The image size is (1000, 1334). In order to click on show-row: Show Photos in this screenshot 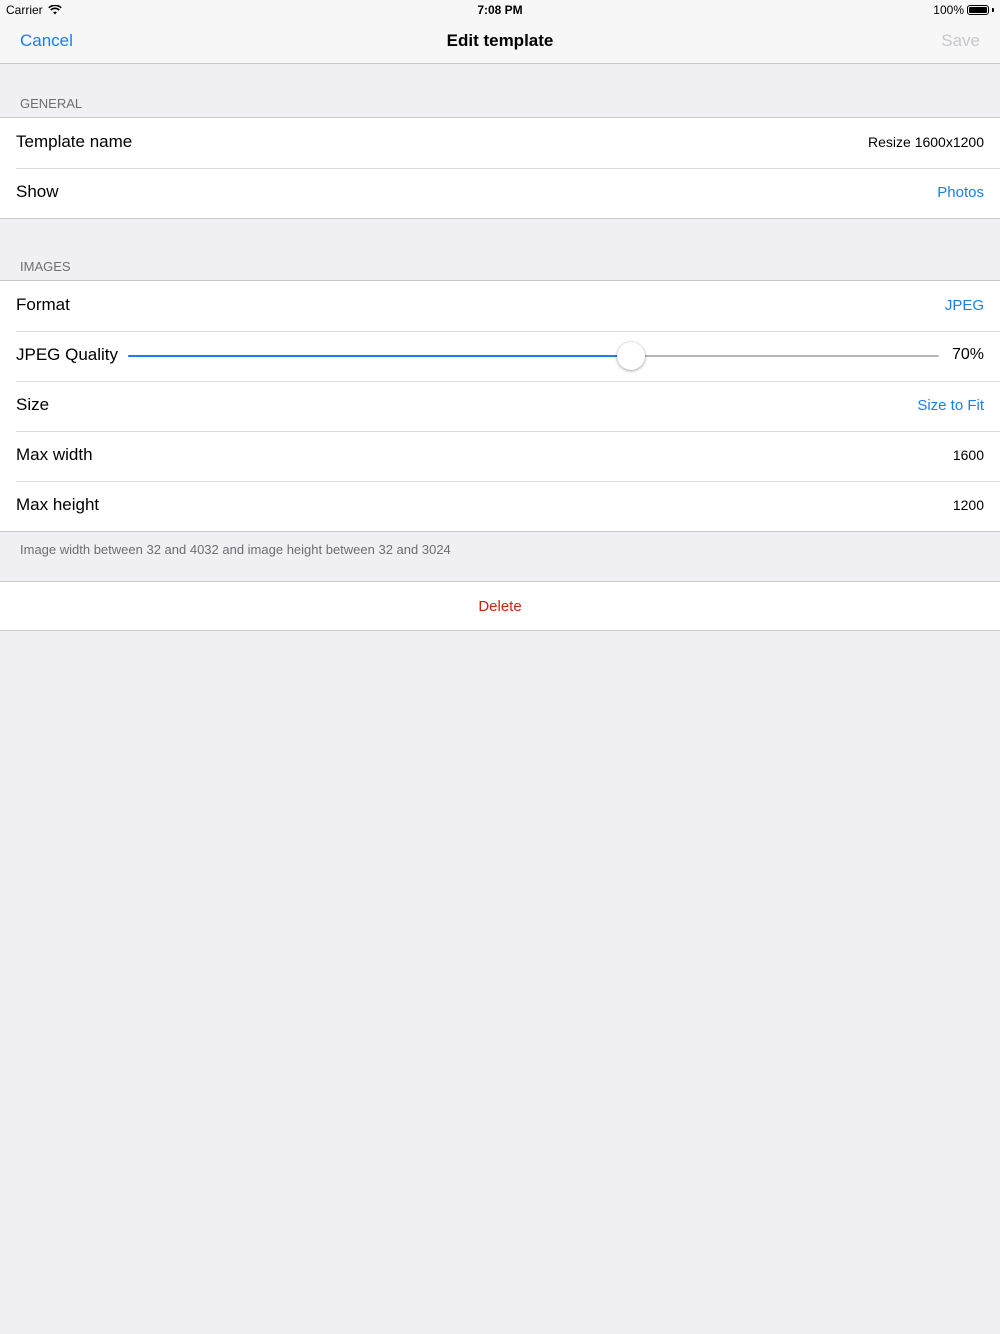, I will do `click(500, 193)`.